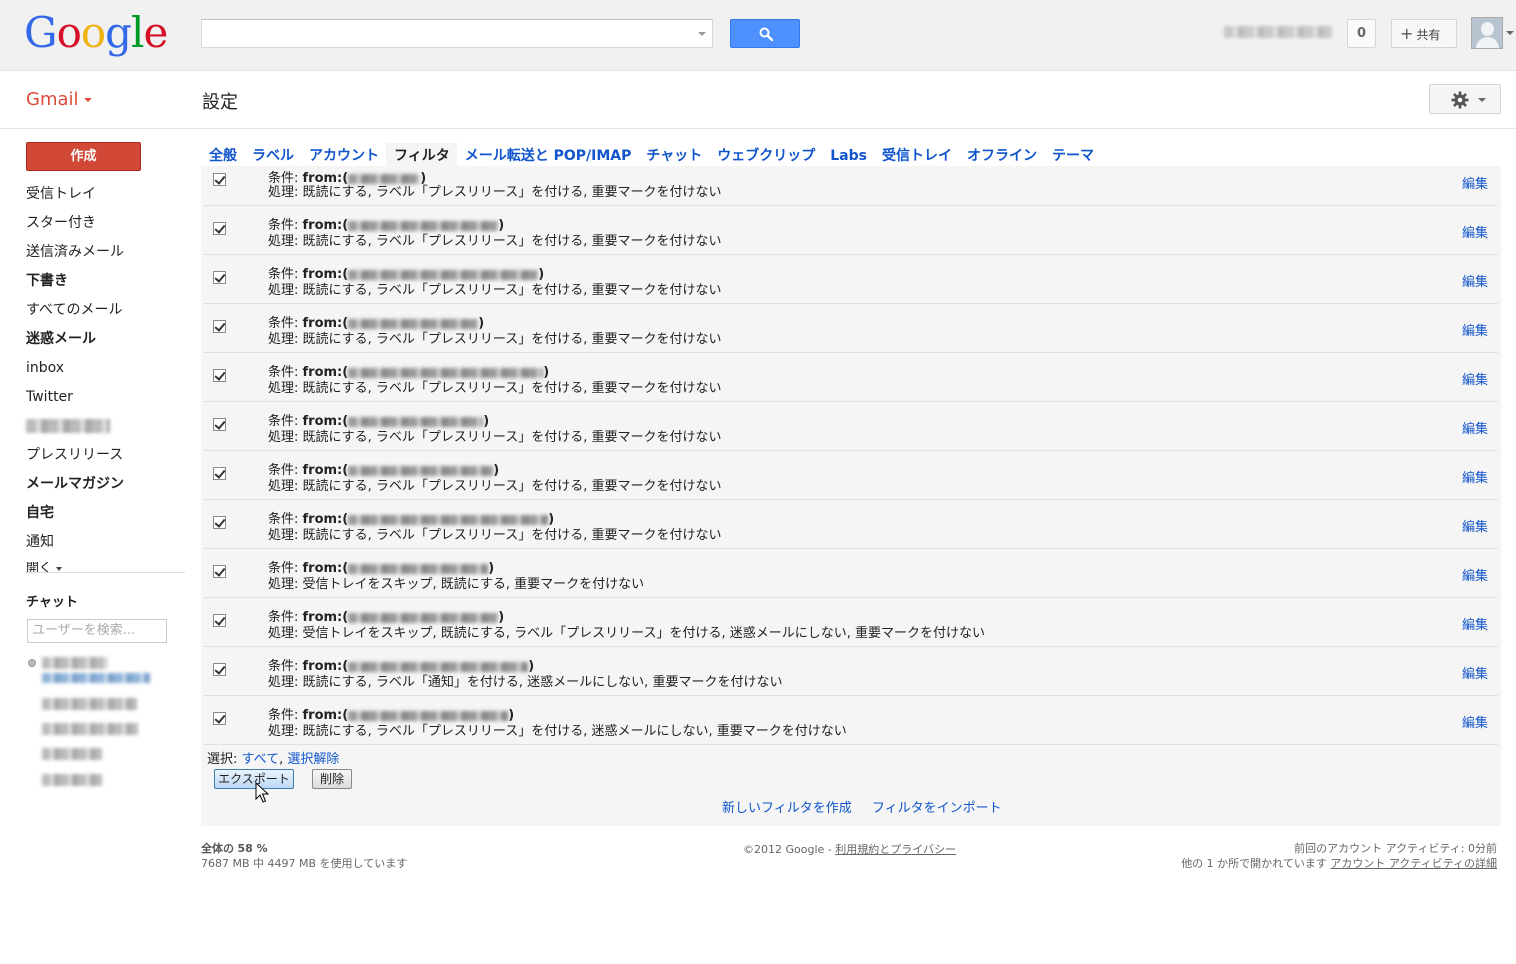 This screenshot has height=964, width=1516. What do you see at coordinates (1487, 33) in the screenshot?
I see `avatar` at bounding box center [1487, 33].